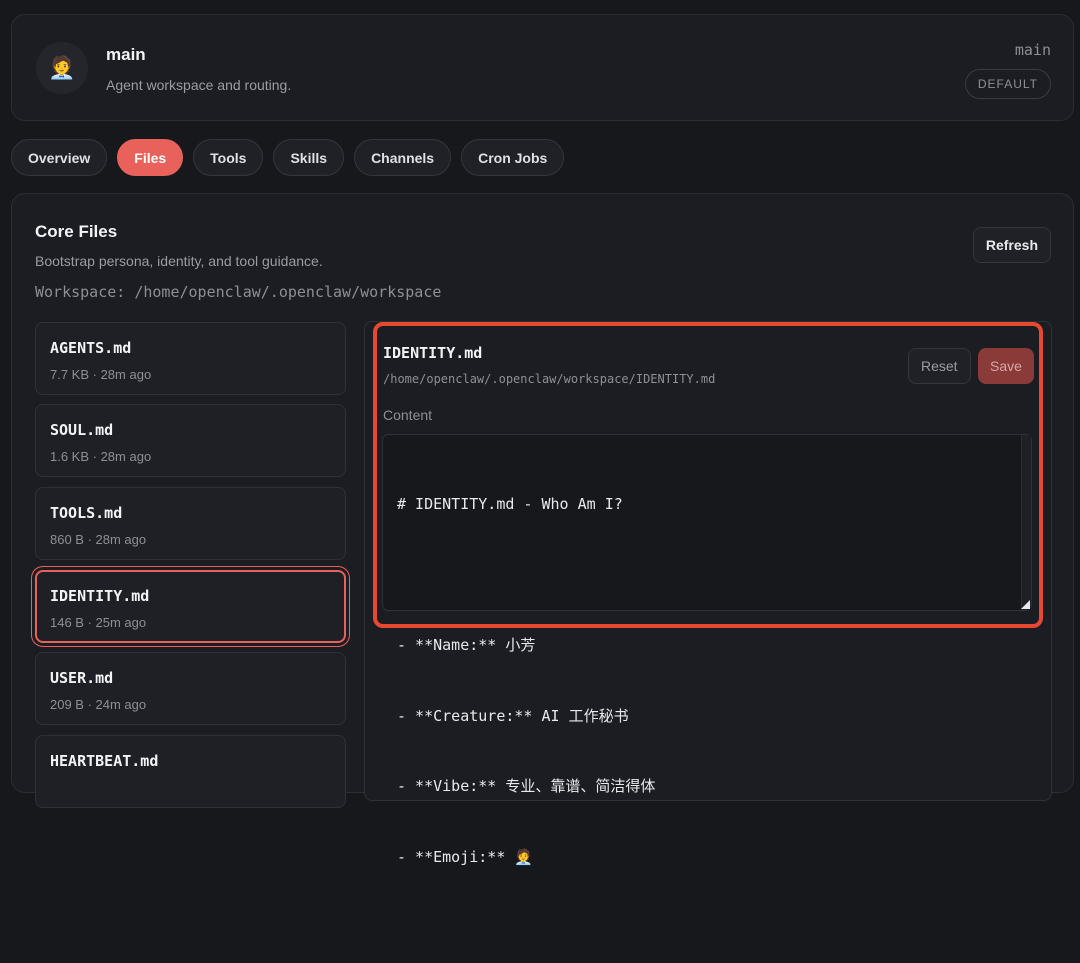  I want to click on file-name: USER.md, so click(82, 678).